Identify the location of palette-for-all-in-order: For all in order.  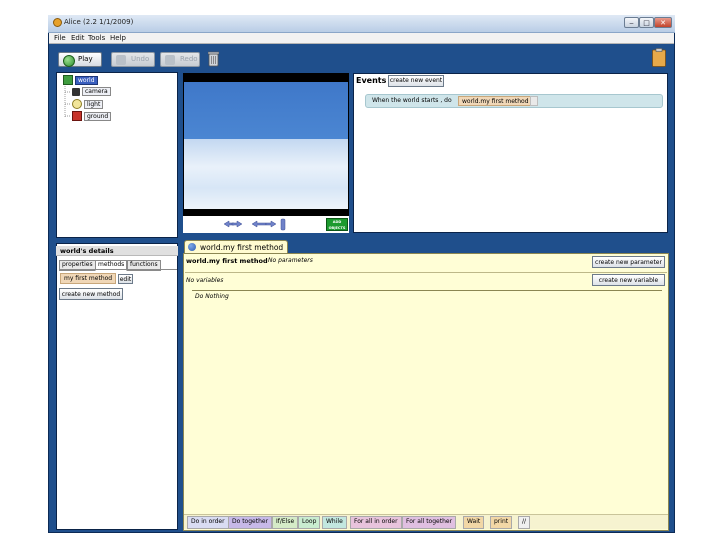
(376, 522).